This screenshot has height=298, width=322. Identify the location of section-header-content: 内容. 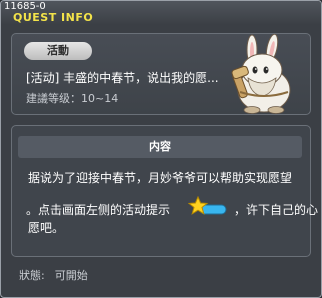
(160, 147).